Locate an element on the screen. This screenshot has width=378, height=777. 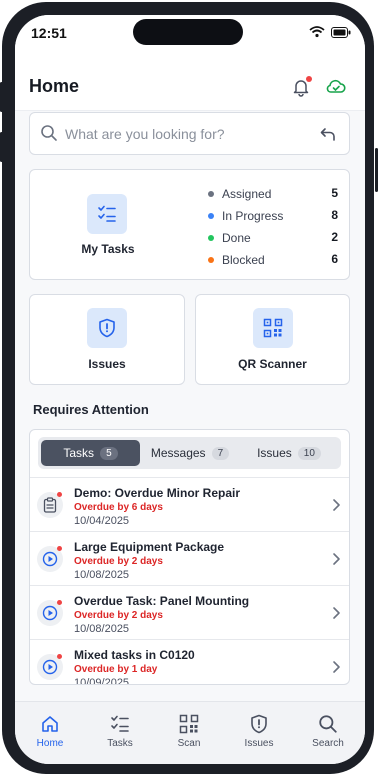
stat-assigned: Assigned 5 is located at coordinates (273, 194).